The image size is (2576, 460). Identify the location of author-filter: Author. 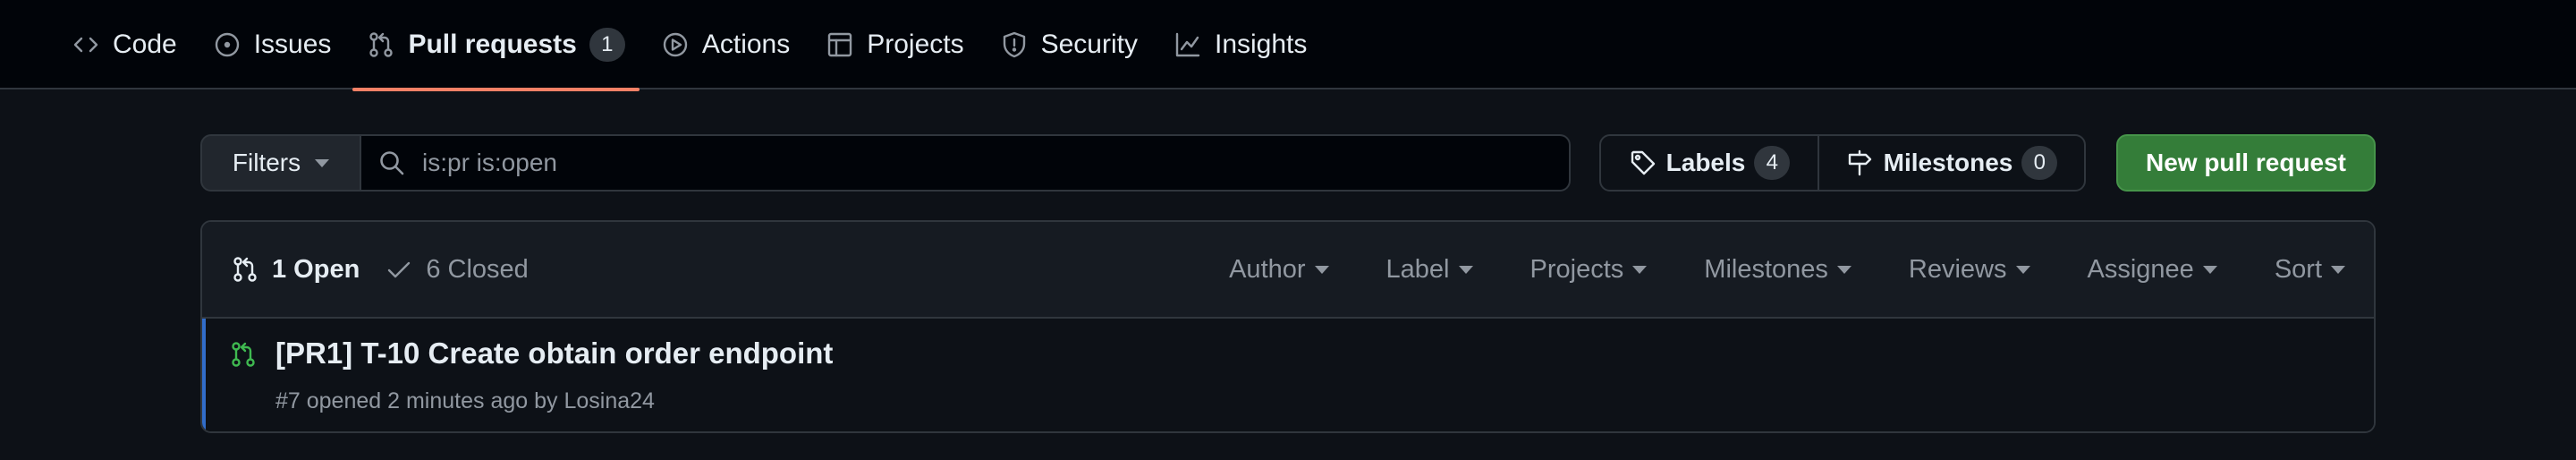
(1278, 270).